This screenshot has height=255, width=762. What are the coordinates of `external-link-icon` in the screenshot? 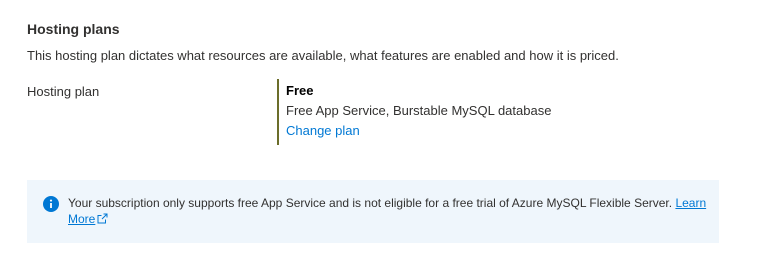 It's located at (102, 218).